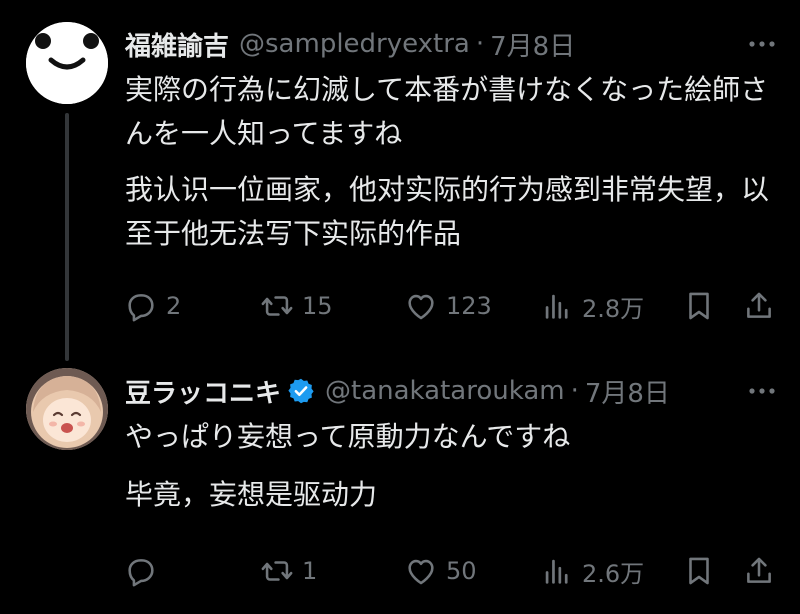  What do you see at coordinates (317, 306) in the screenshot?
I see `retweet-count: 15` at bounding box center [317, 306].